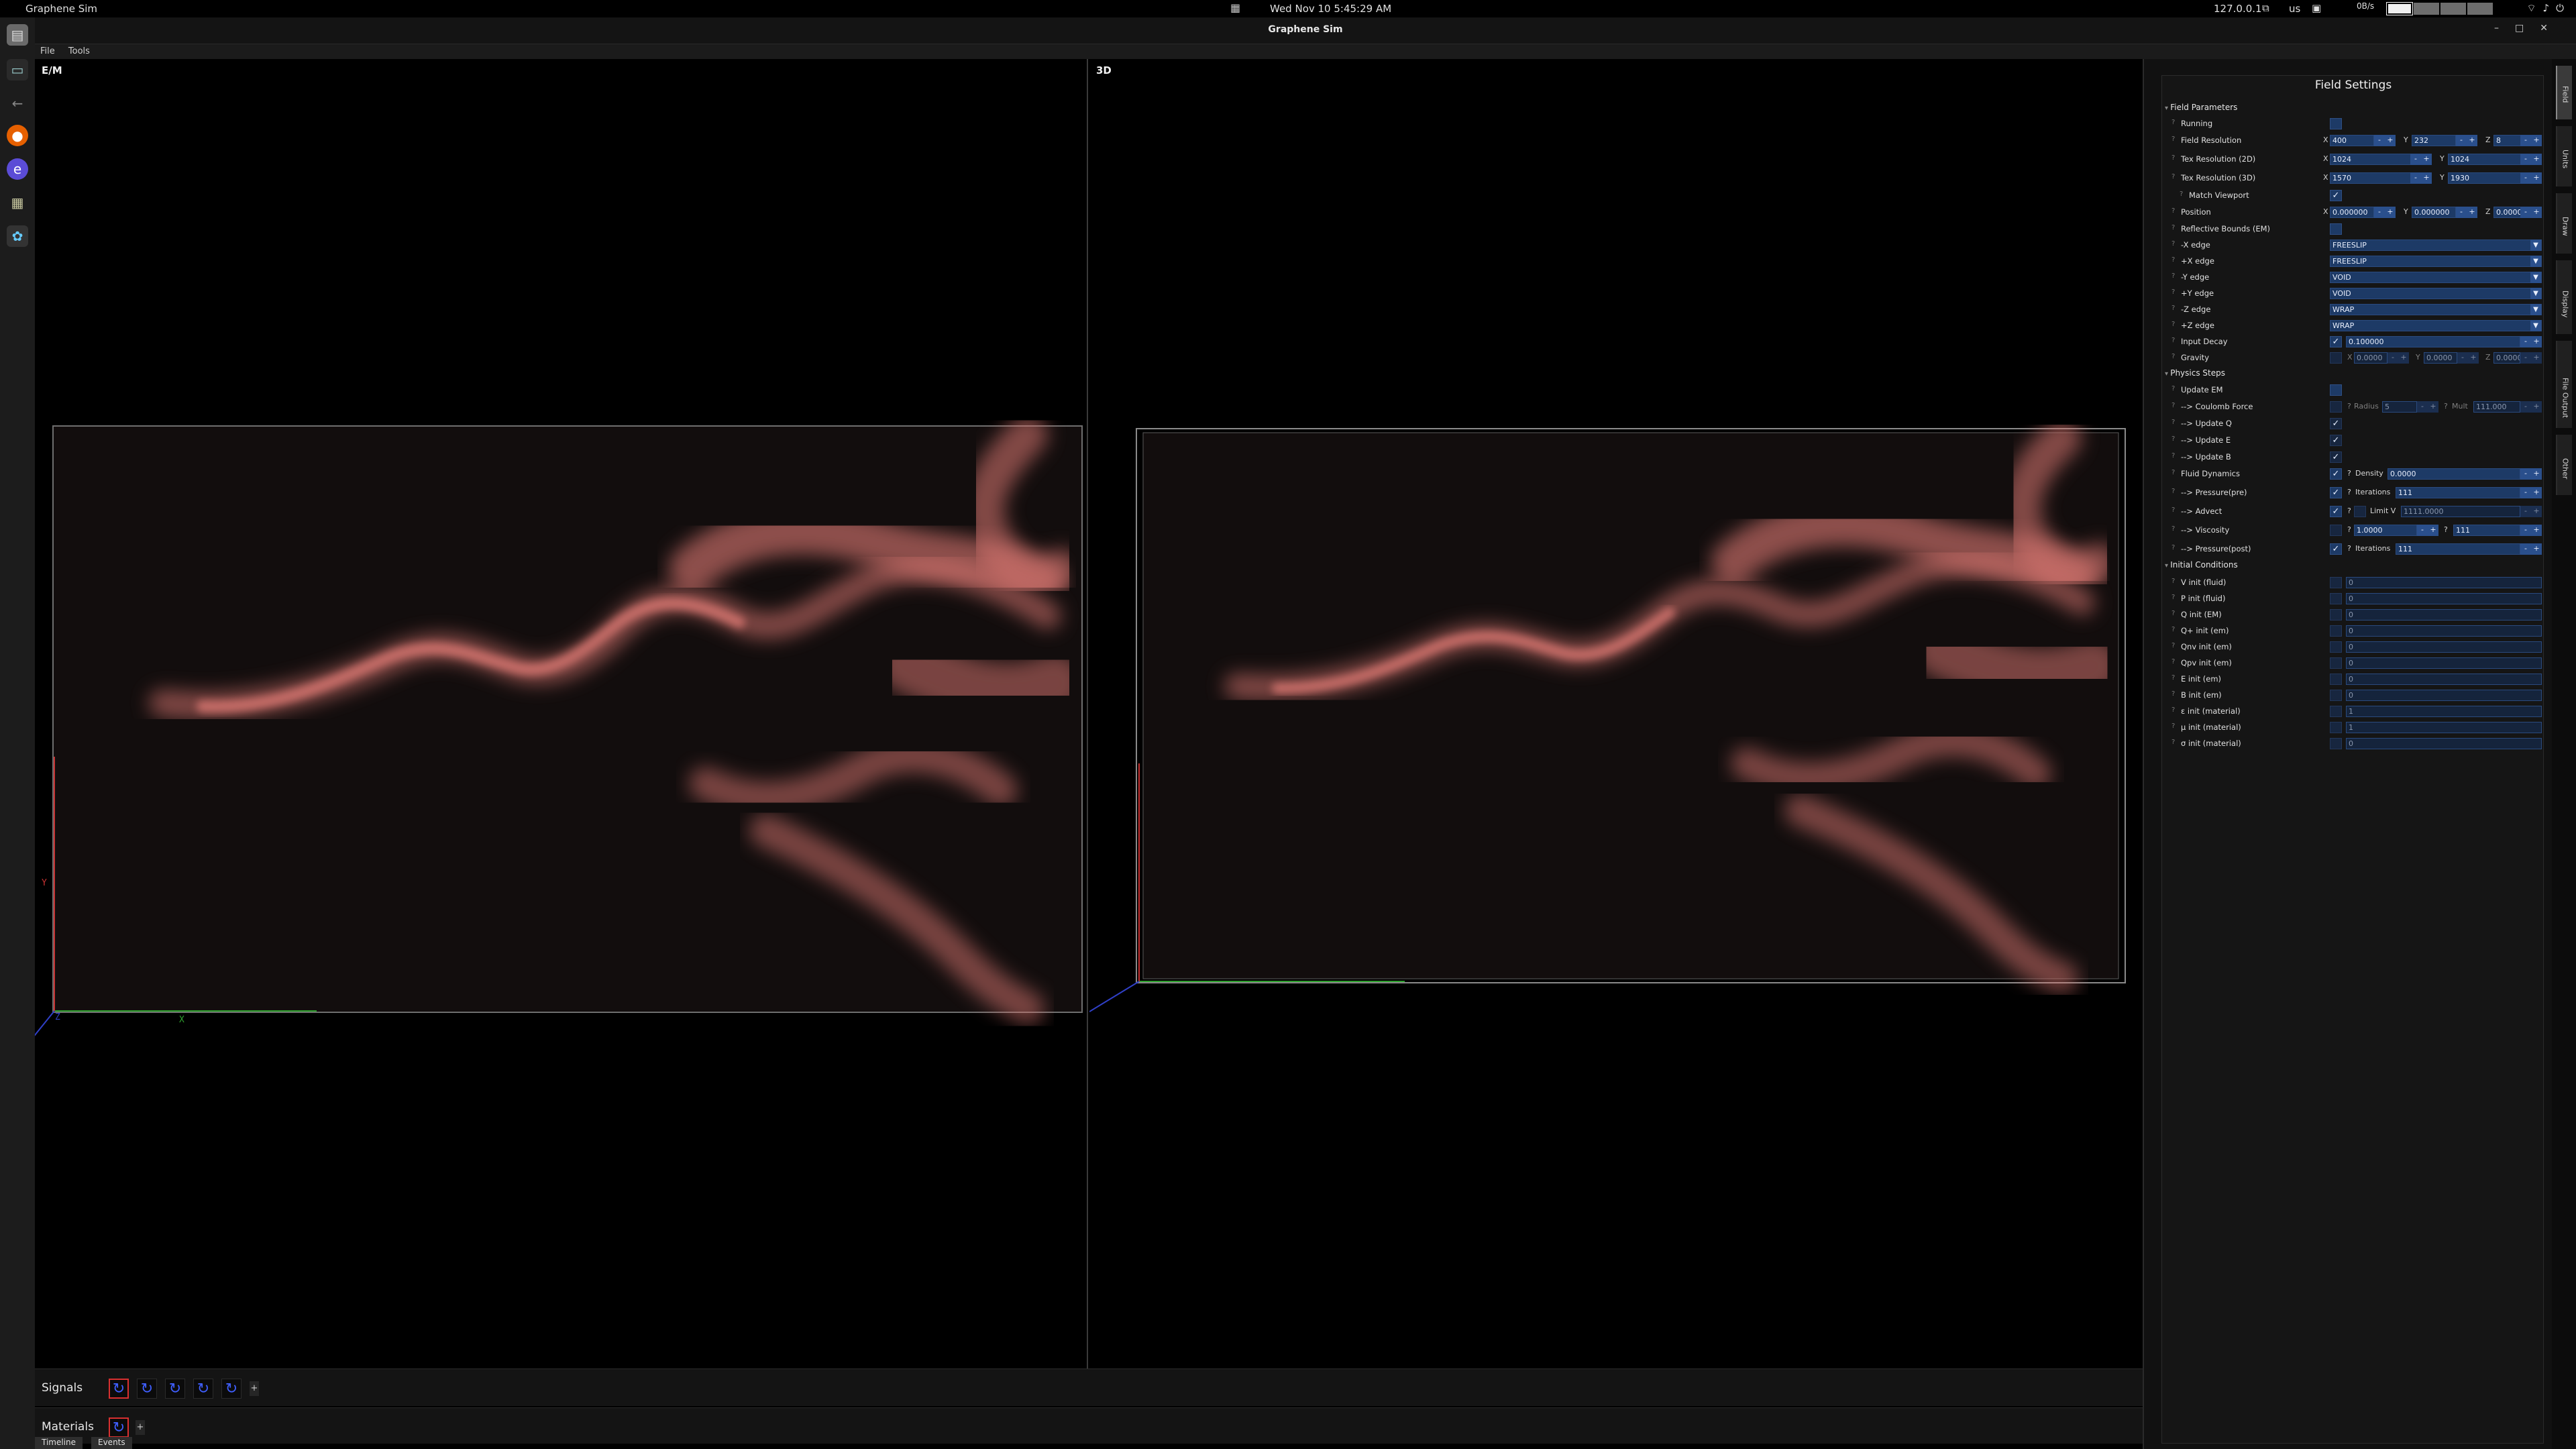 Image resolution: width=2576 pixels, height=1449 pixels. What do you see at coordinates (2336, 423) in the screenshot?
I see `update-q-checkbox: ✓` at bounding box center [2336, 423].